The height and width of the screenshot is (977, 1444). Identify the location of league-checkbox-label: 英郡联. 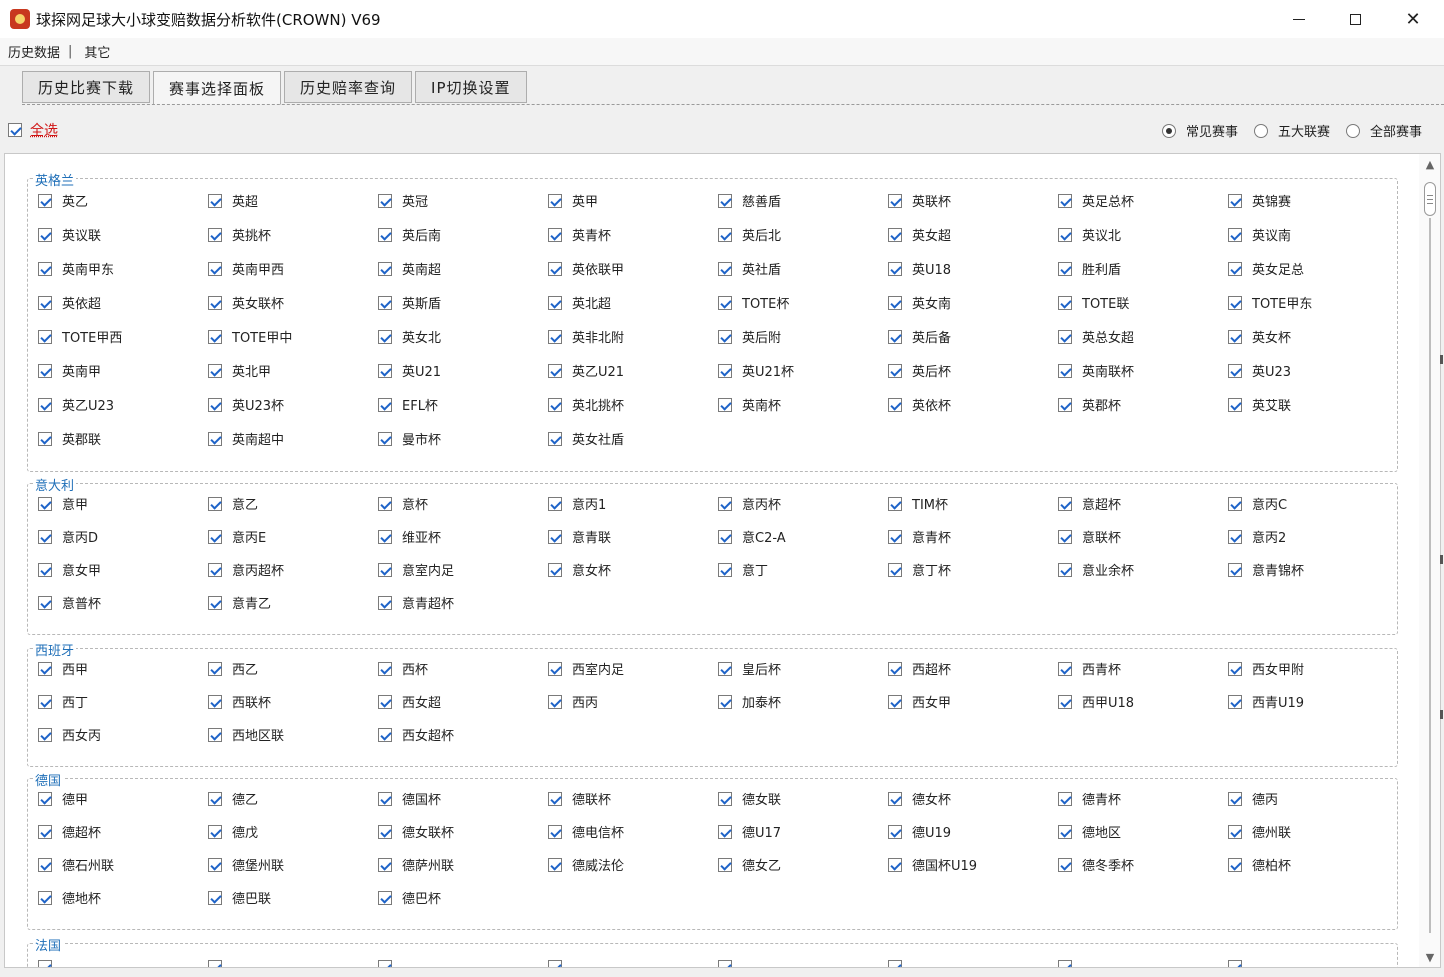
(81, 438).